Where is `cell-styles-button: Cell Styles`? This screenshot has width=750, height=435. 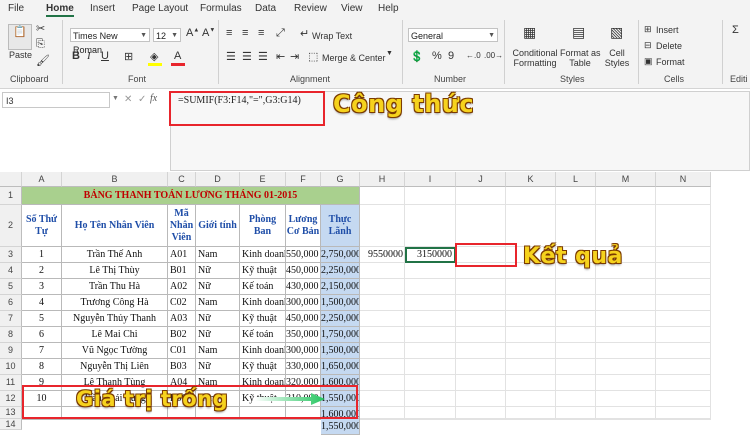
cell-styles-button: Cell Styles is located at coordinates (617, 58).